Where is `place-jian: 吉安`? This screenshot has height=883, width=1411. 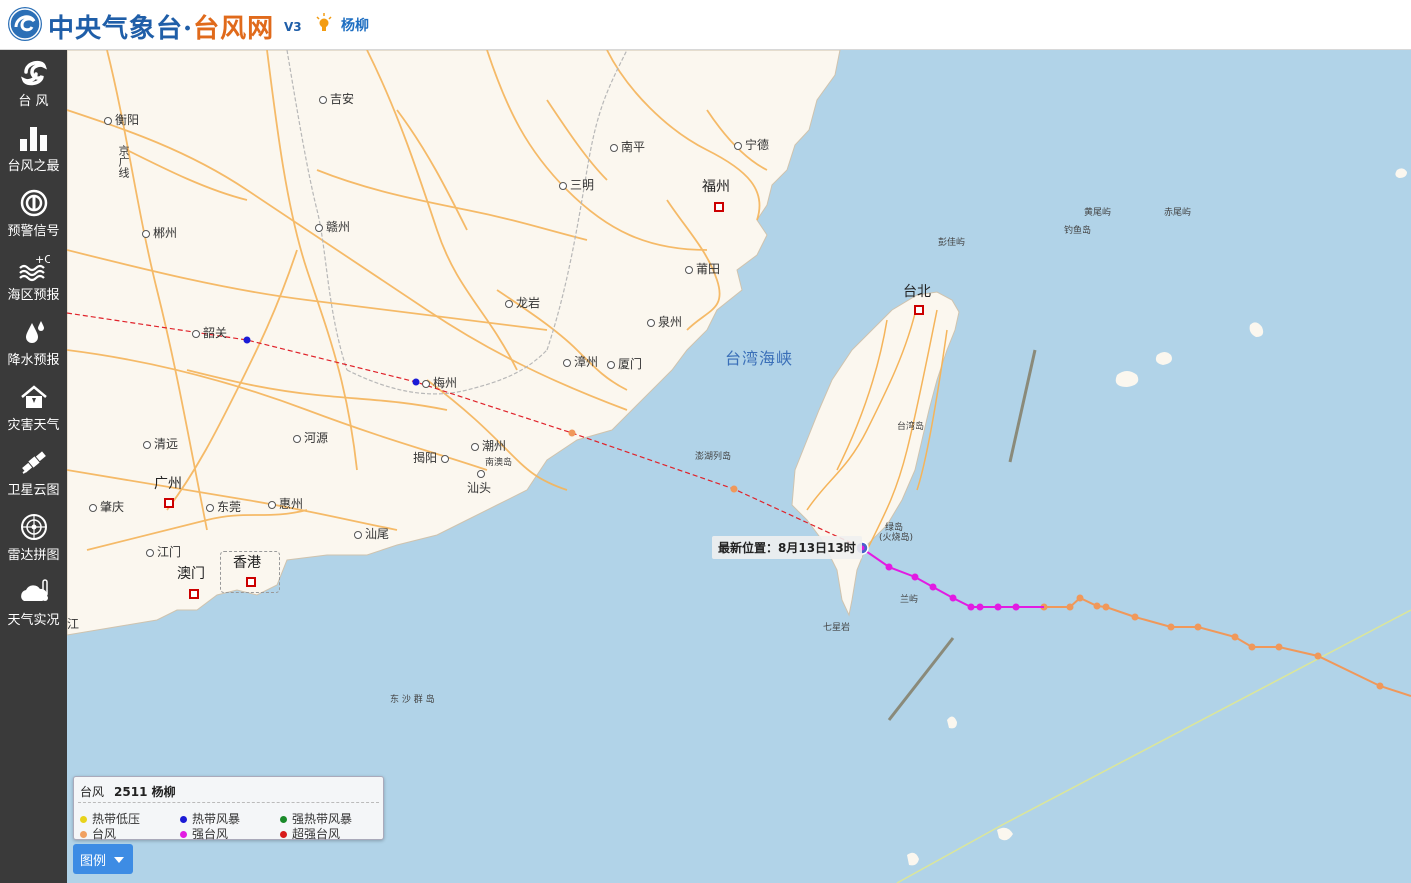
place-jian: 吉安 is located at coordinates (336, 98).